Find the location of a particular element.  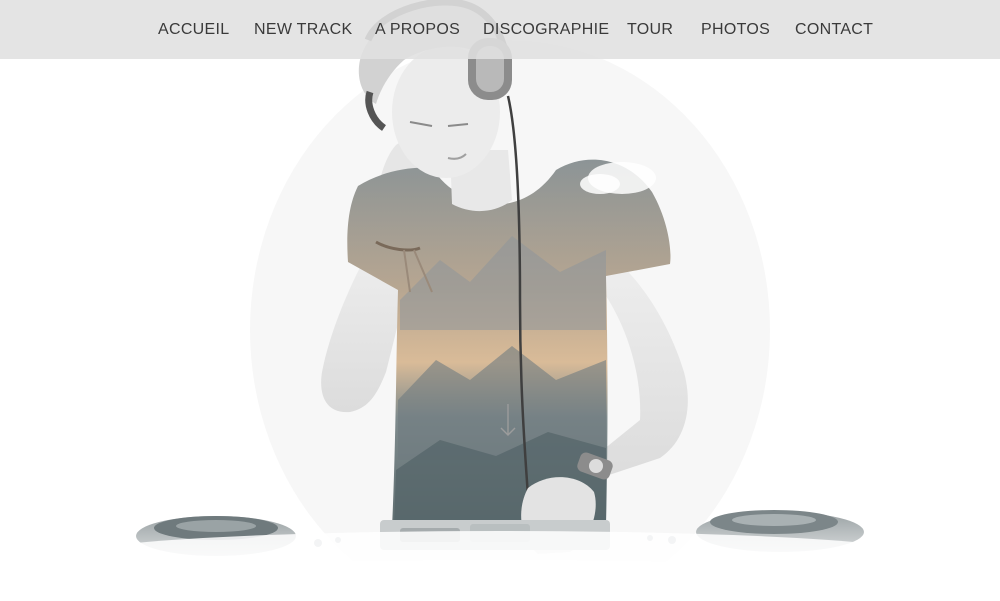

nav-item-a-propos: A PROPOS is located at coordinates (417, 30).